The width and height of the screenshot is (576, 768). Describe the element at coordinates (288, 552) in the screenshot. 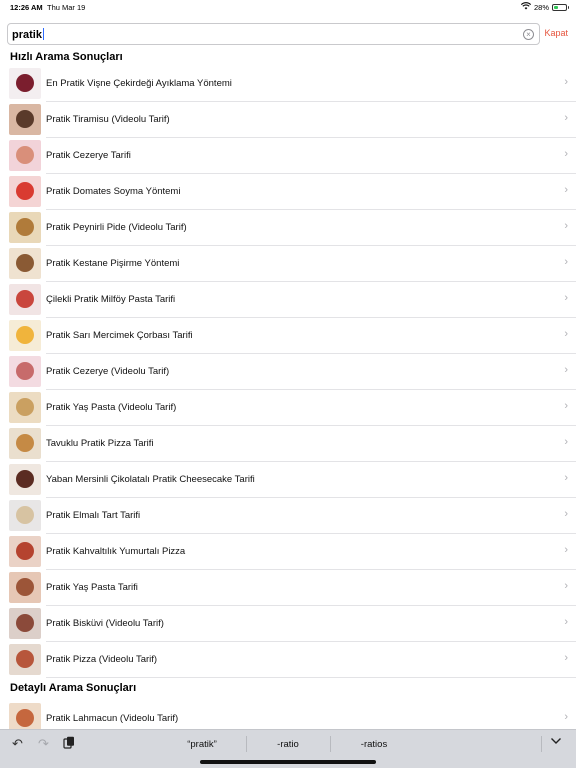

I see `result-row: Pratik Kahvaltılık Yumurtalı Pizza ›` at that location.